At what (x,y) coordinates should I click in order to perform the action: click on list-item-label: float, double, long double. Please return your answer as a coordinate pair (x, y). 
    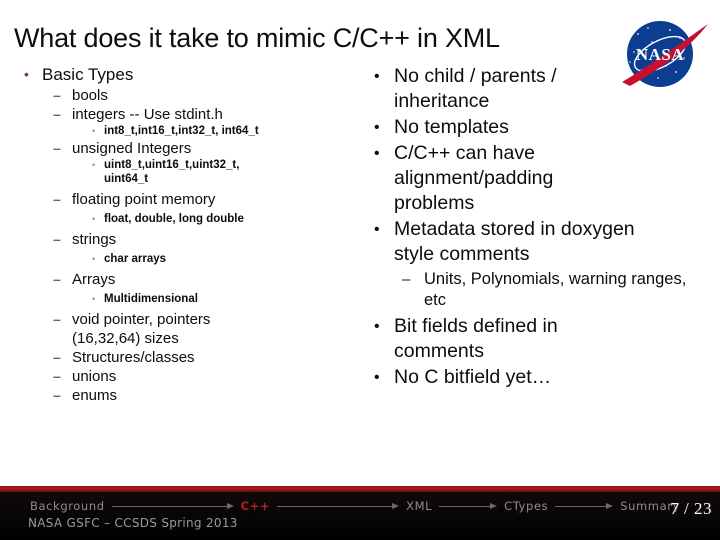
    Looking at the image, I should click on (174, 219).